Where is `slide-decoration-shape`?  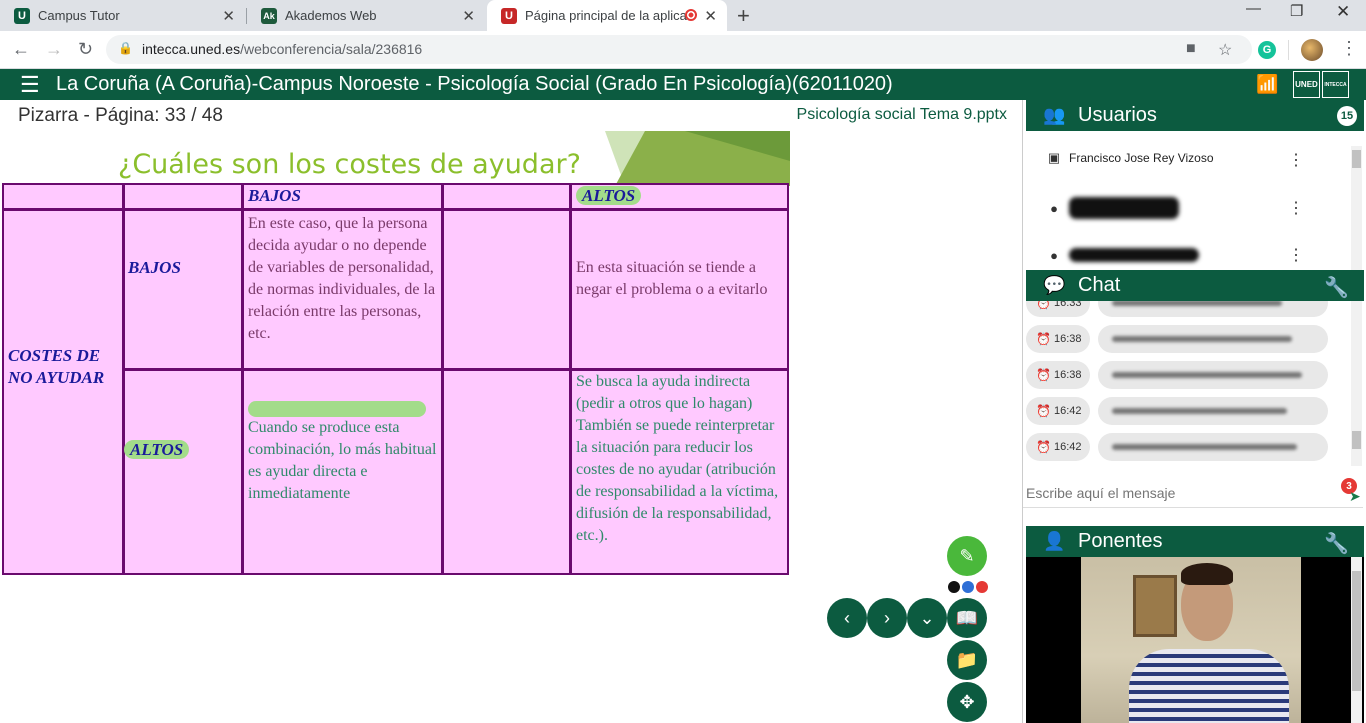
slide-decoration-shape is located at coordinates (697, 158).